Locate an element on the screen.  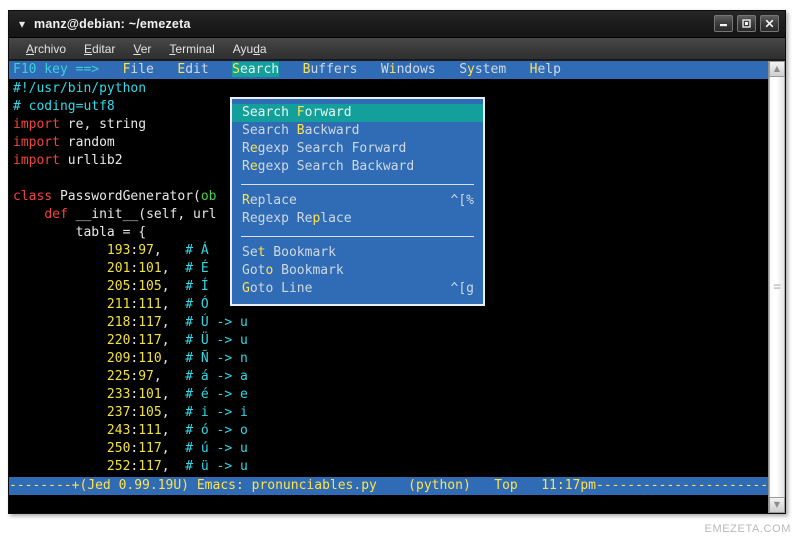
code-line: 243:111, # ó -> o is located at coordinates (390, 431).